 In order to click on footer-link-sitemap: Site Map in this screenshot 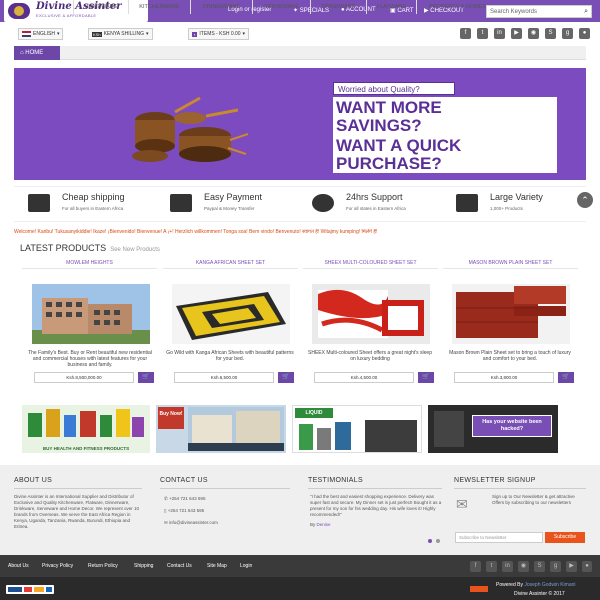, I will do `click(217, 566)`.